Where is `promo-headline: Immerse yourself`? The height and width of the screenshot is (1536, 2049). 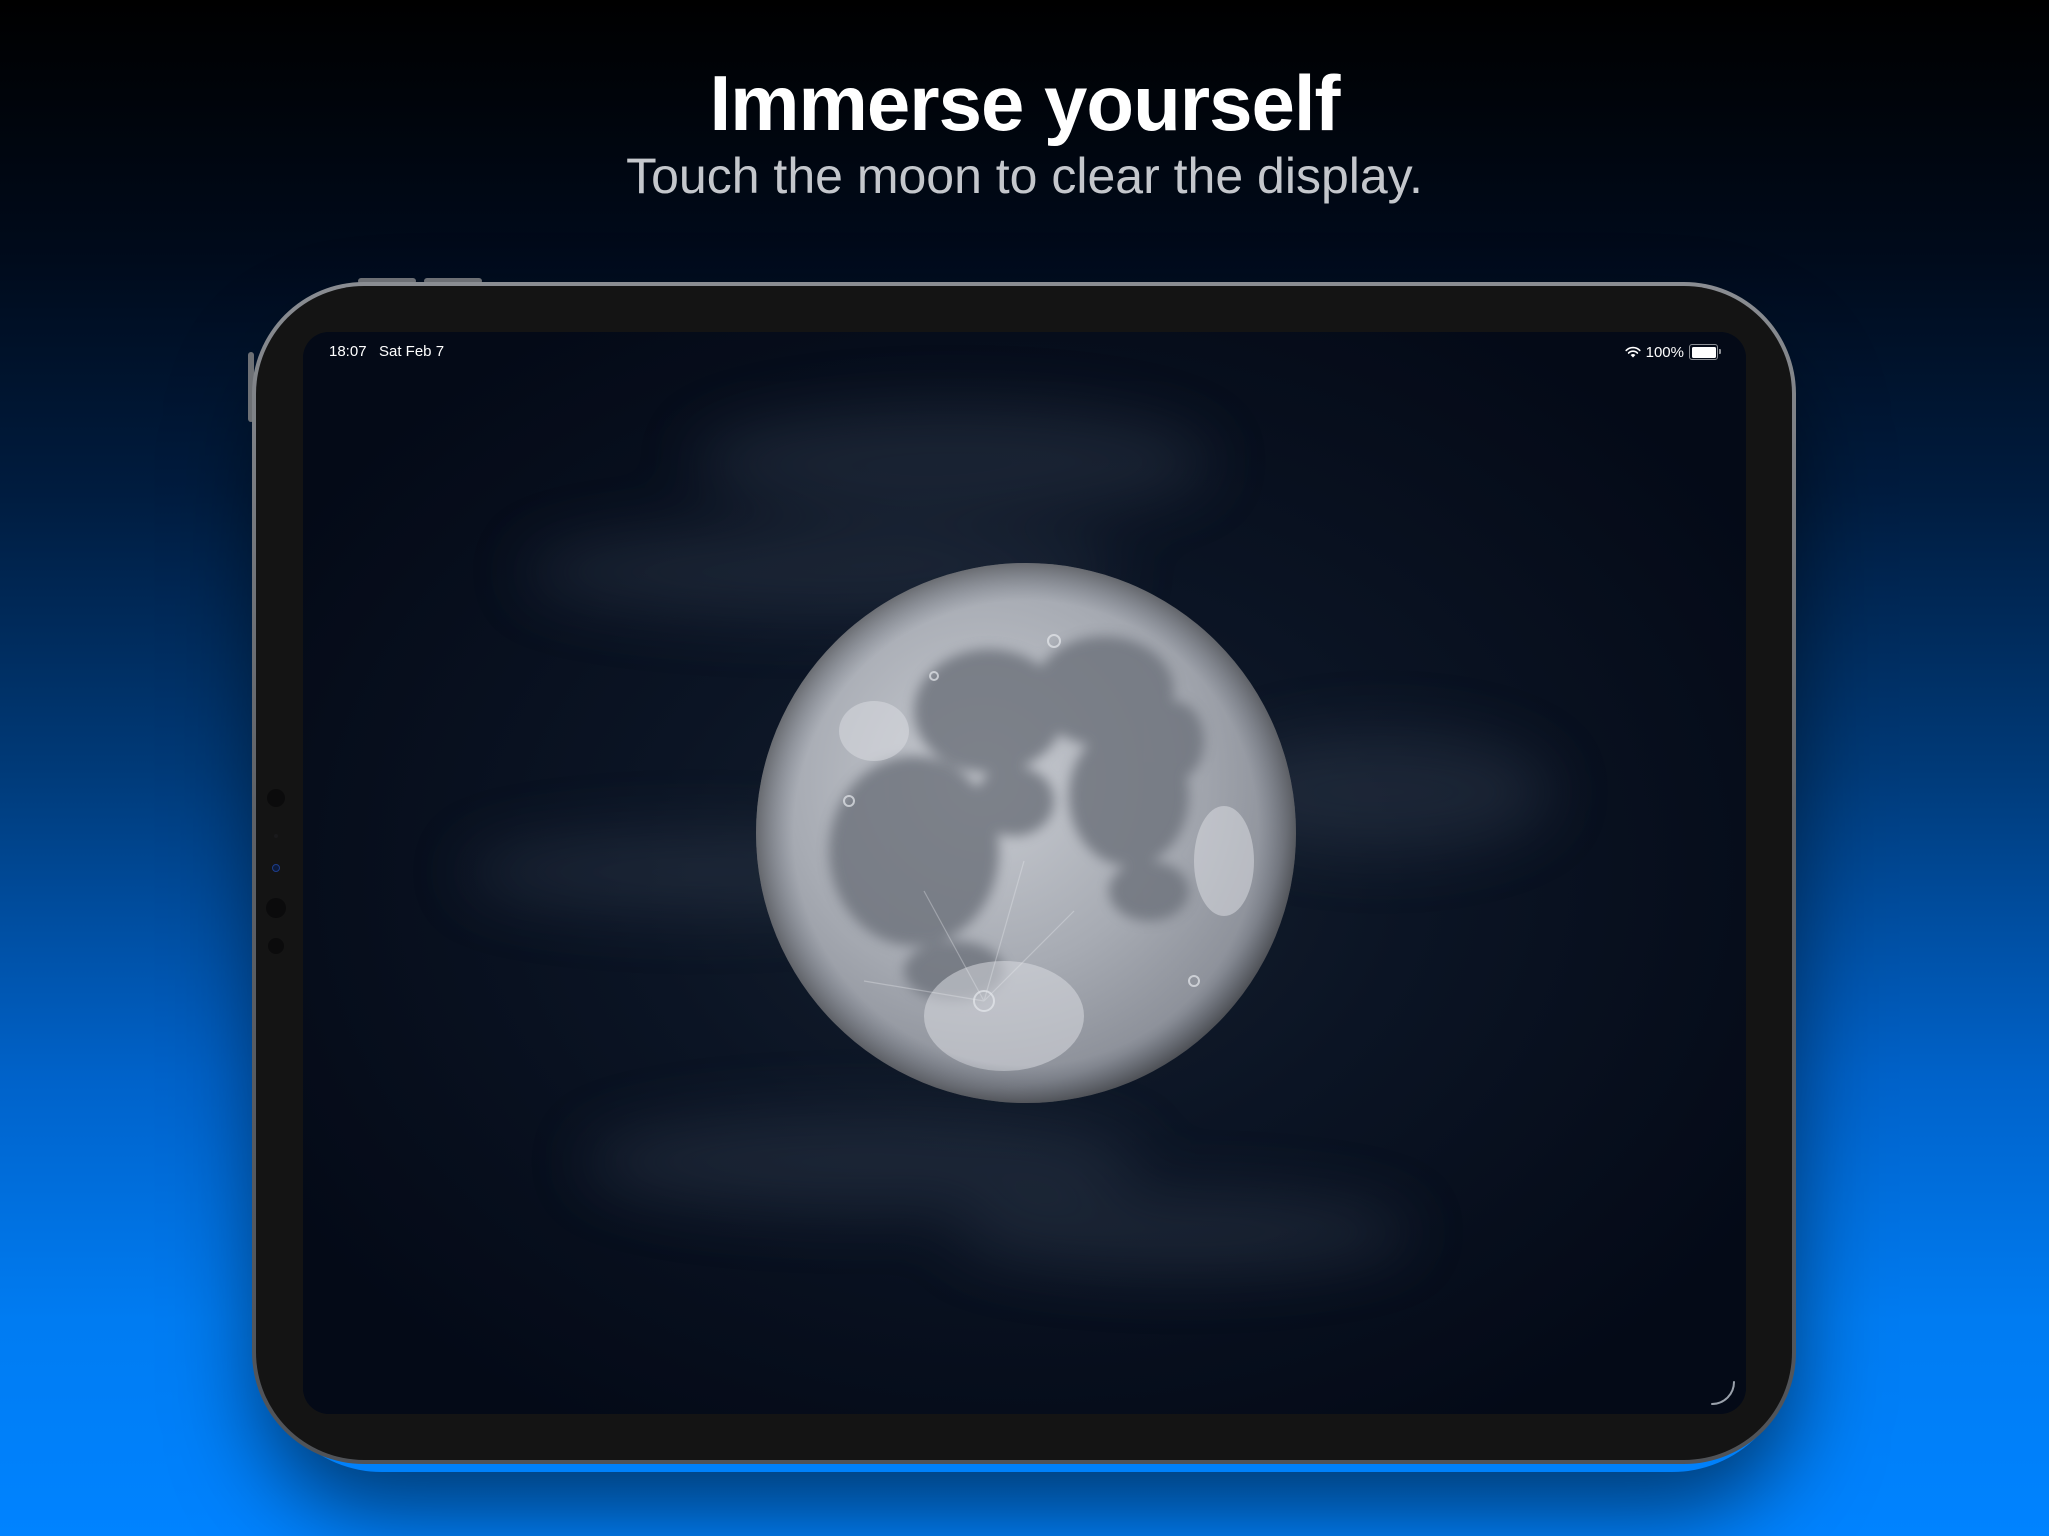 promo-headline: Immerse yourself is located at coordinates (1025, 103).